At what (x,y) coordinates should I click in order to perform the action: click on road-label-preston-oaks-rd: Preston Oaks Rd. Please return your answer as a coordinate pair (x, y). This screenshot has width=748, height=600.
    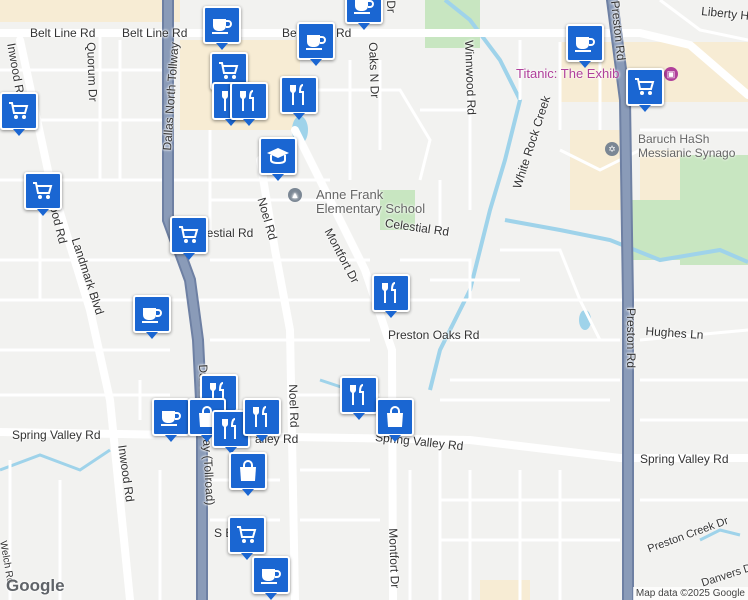
    Looking at the image, I should click on (434, 335).